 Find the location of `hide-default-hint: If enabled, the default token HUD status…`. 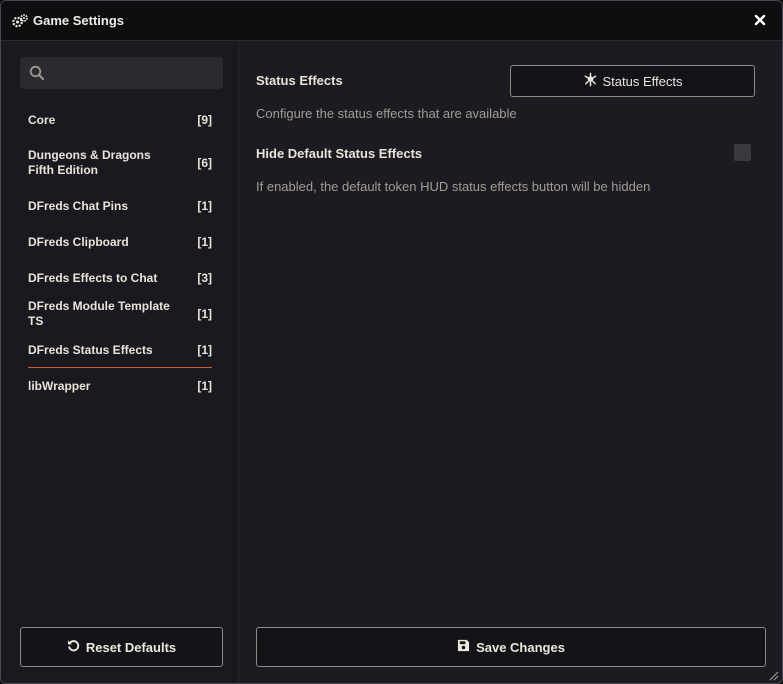

hide-default-hint: If enabled, the default token HUD status… is located at coordinates (453, 186).